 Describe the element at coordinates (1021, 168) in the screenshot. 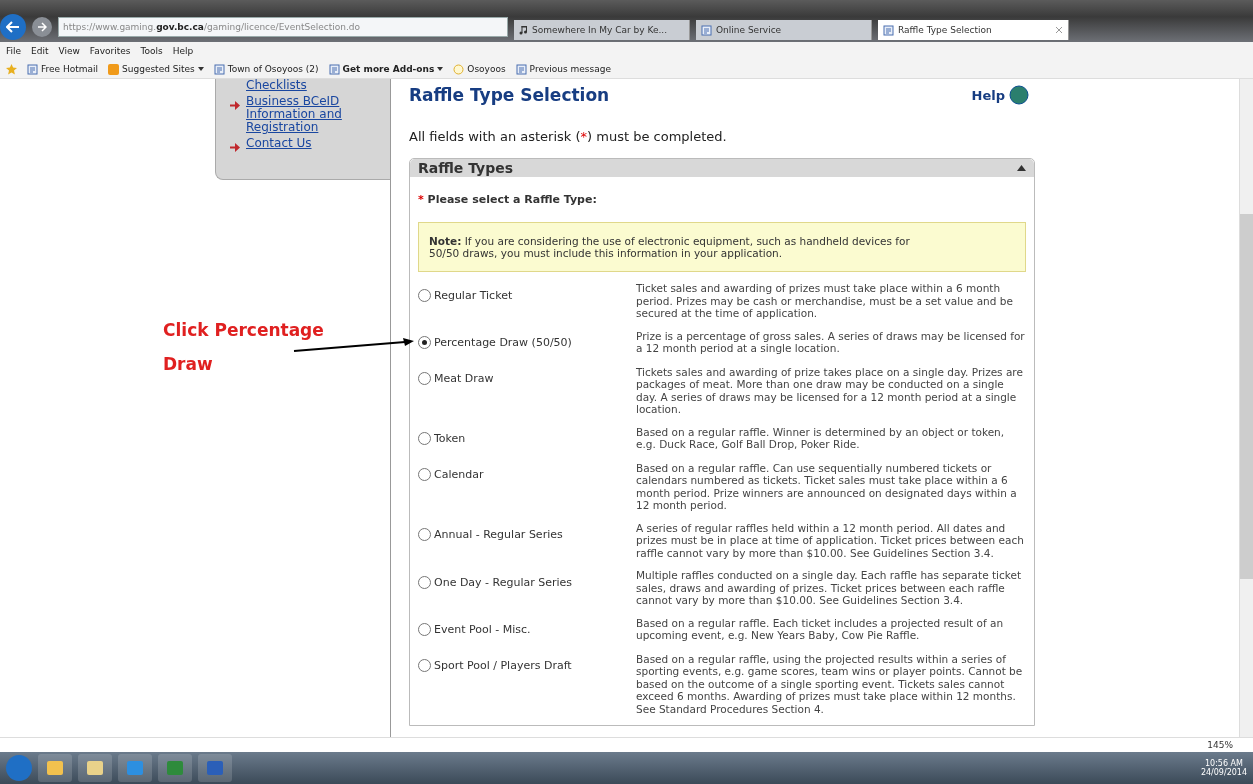

I see `collapse-icon` at that location.